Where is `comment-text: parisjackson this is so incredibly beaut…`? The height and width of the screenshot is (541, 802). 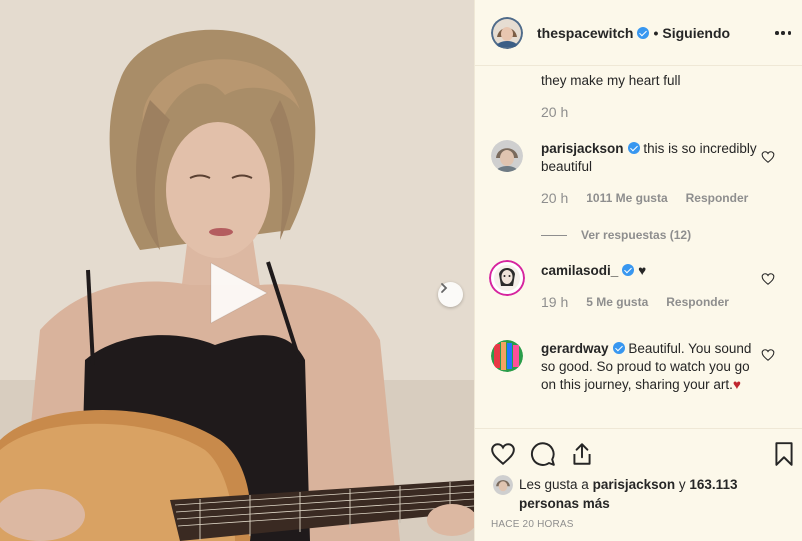 comment-text: parisjackson this is so incredibly beaut… is located at coordinates (651, 158).